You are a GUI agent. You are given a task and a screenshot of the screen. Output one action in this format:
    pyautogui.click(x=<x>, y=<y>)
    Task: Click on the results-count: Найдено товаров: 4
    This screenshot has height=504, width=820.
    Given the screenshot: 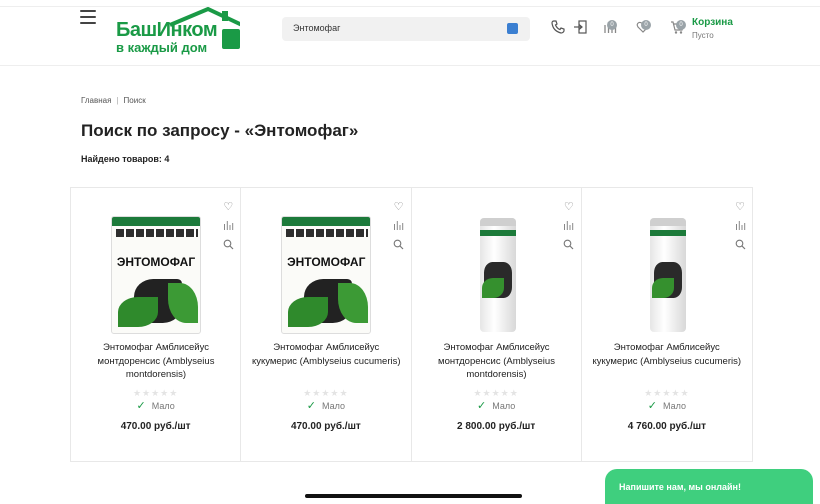 What is the action you would take?
    pyautogui.click(x=125, y=159)
    